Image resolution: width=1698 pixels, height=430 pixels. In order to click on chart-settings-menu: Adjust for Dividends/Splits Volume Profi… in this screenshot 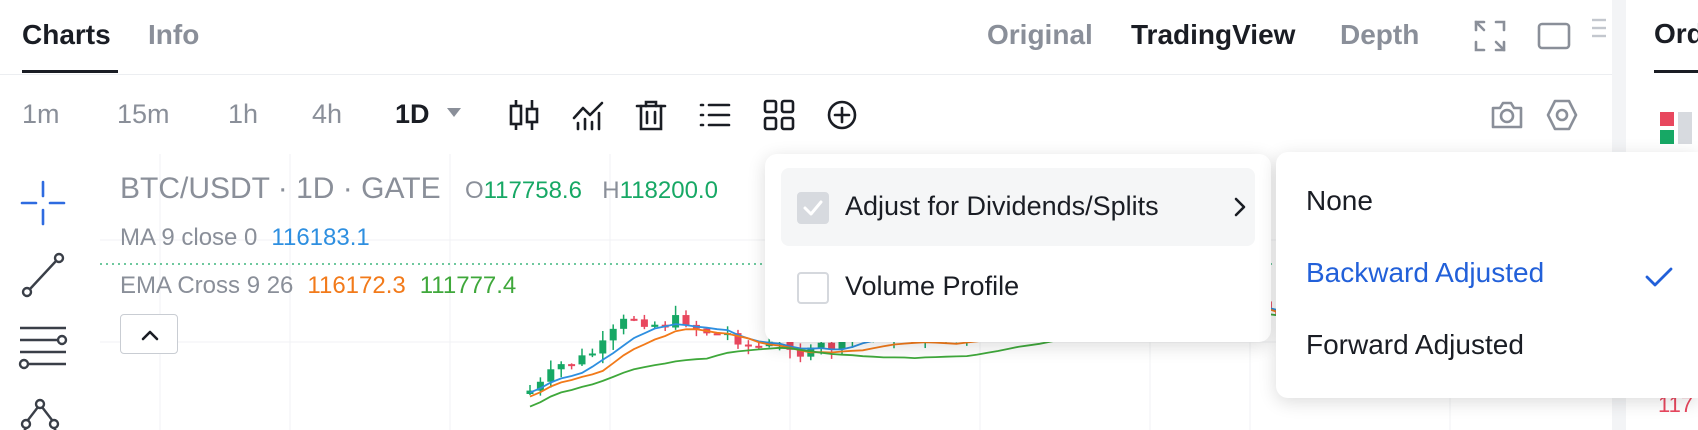, I will do `click(1018, 248)`.